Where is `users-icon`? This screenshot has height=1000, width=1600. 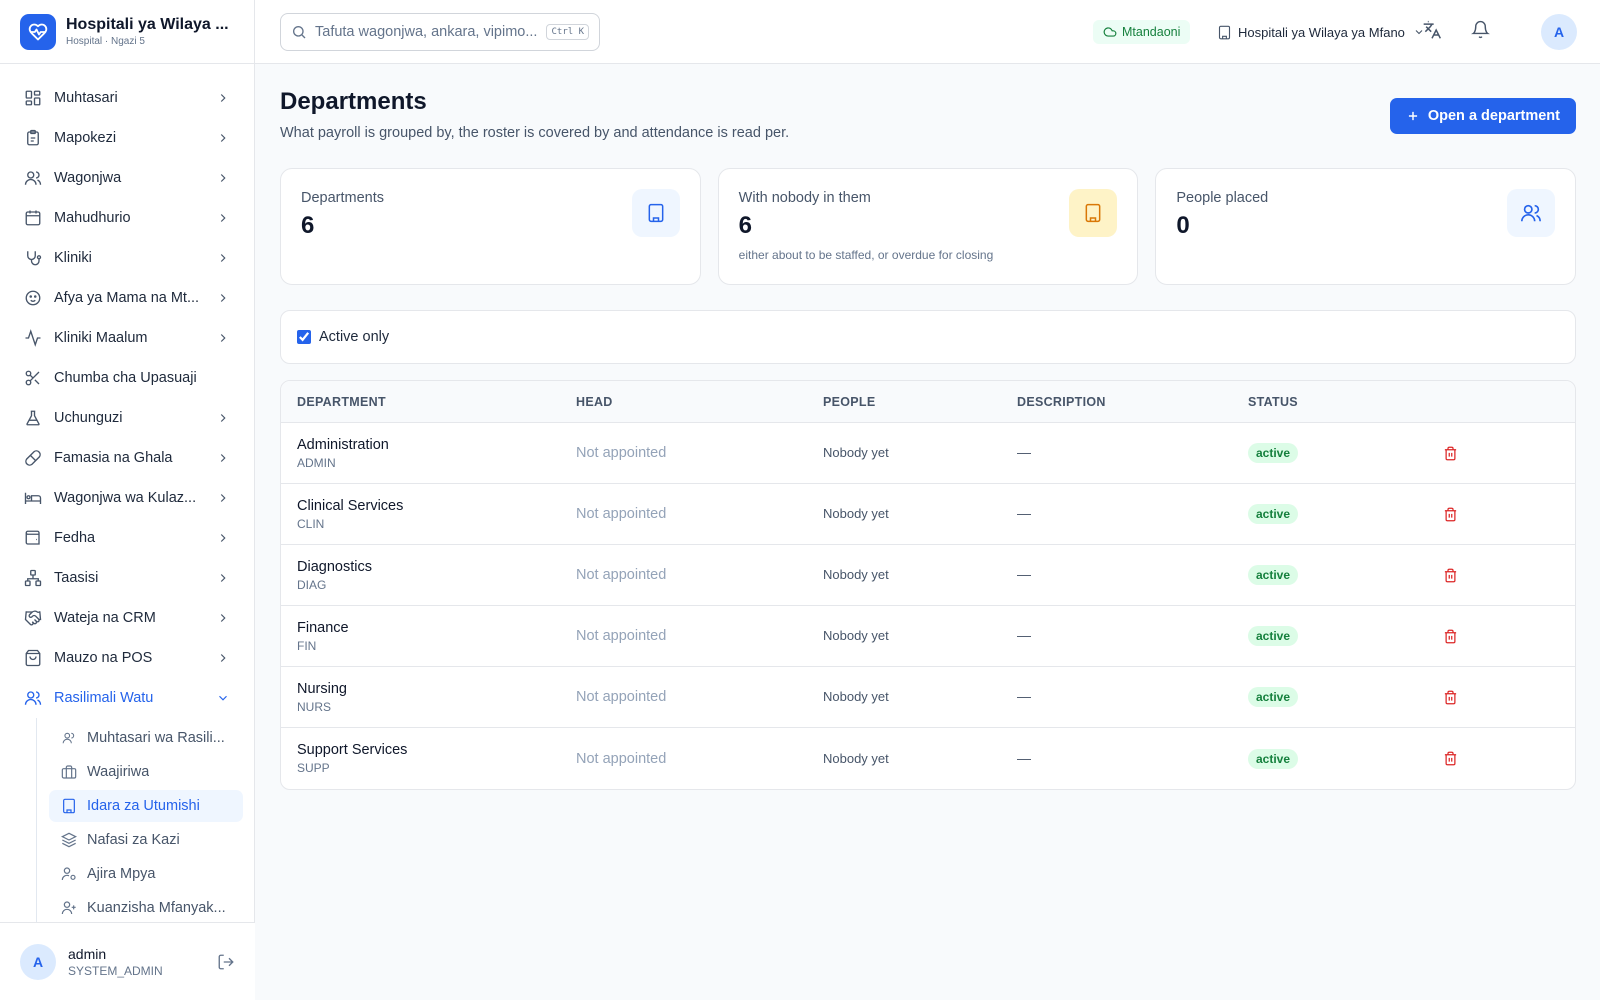 users-icon is located at coordinates (69, 738).